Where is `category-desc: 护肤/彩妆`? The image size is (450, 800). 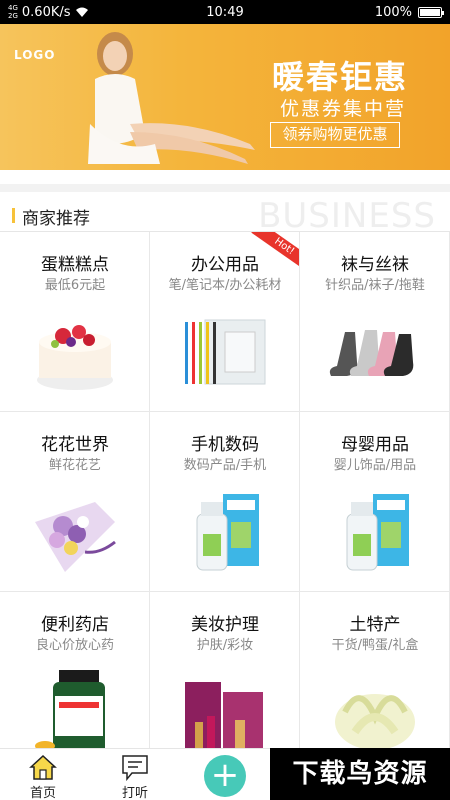 category-desc: 护肤/彩妆 is located at coordinates (225, 645).